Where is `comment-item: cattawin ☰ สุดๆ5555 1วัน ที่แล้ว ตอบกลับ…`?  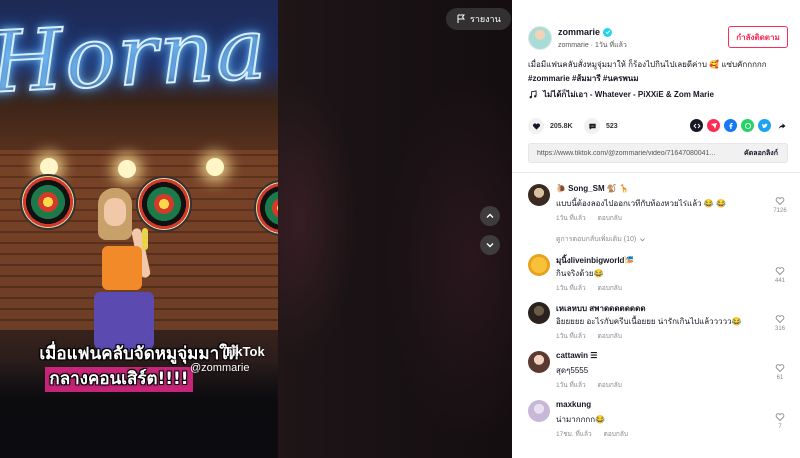 comment-item: cattawin ☰ สุดๆ5555 1วัน ที่แล้ว ตอบกลับ… is located at coordinates (659, 376).